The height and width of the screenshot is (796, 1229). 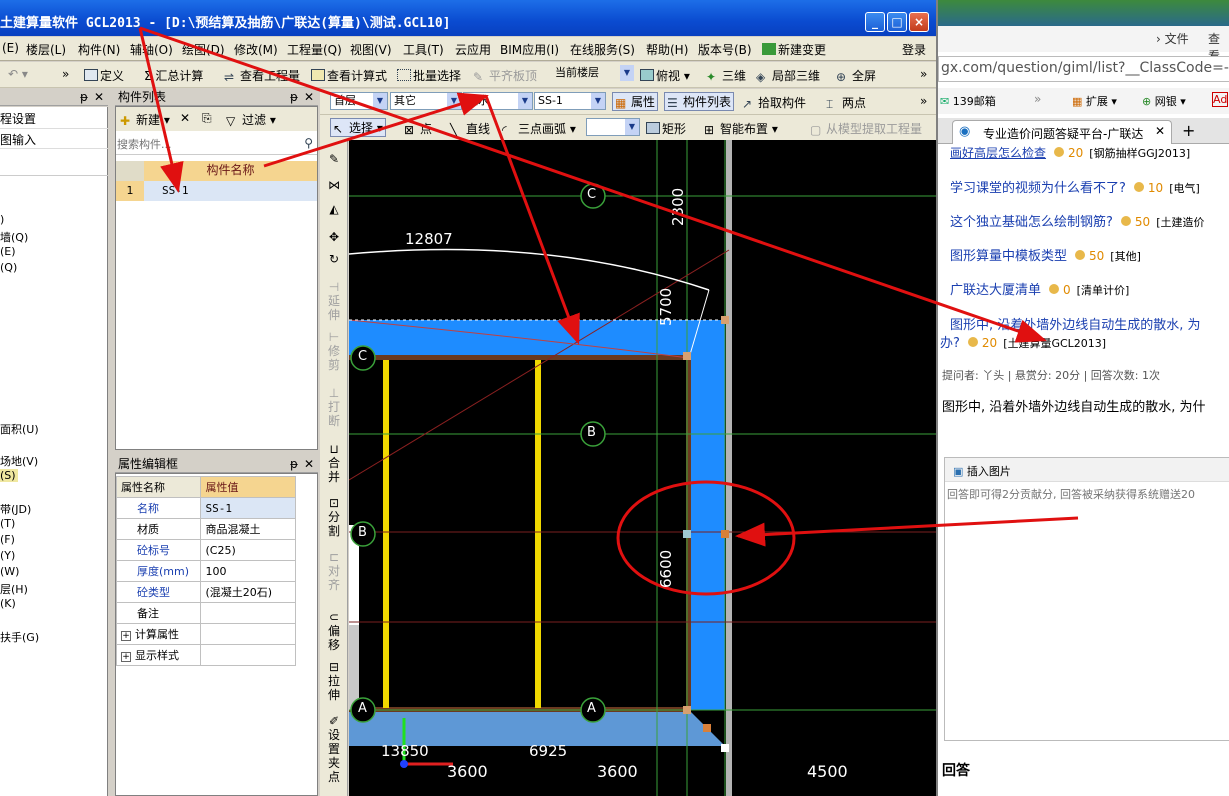 I want to click on delete-icon: ✕, so click(x=185, y=118).